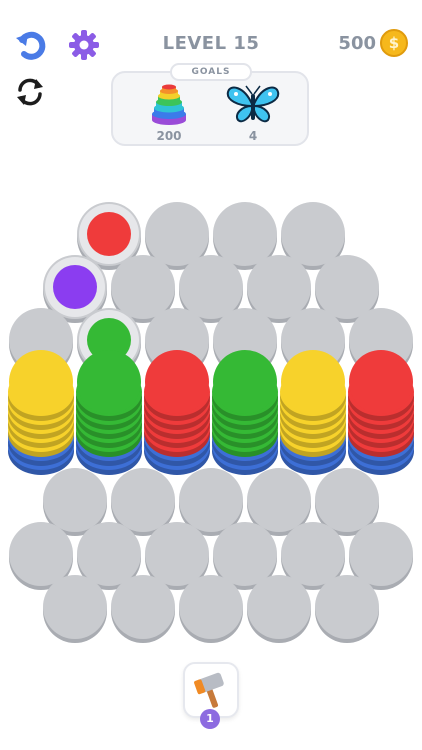 The height and width of the screenshot is (750, 422). I want to click on chip-purple, so click(75, 287).